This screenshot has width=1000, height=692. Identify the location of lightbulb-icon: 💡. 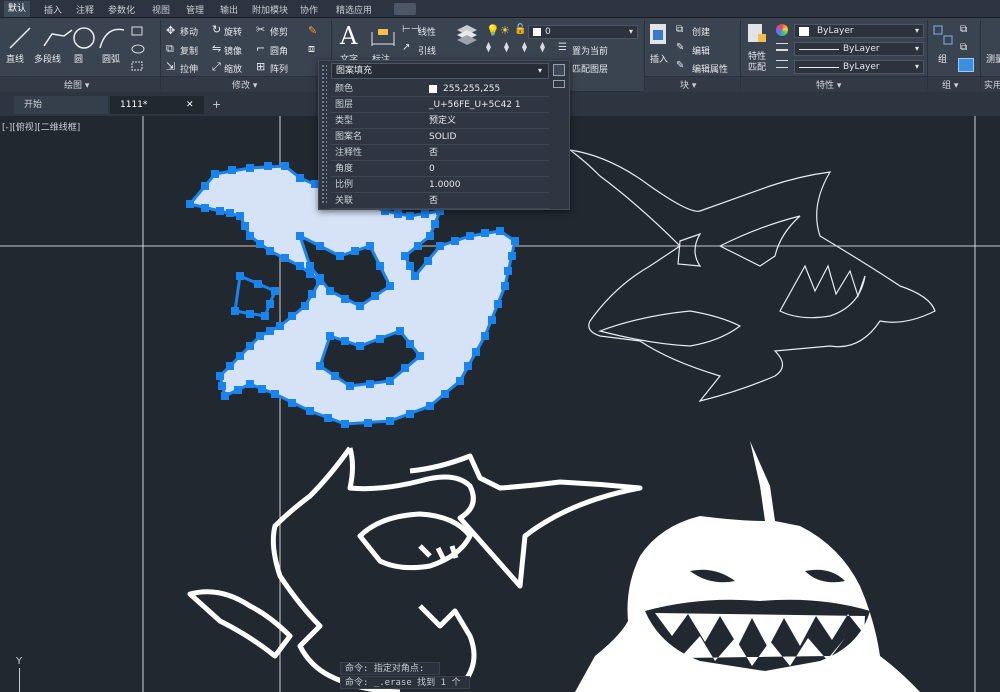
(493, 30).